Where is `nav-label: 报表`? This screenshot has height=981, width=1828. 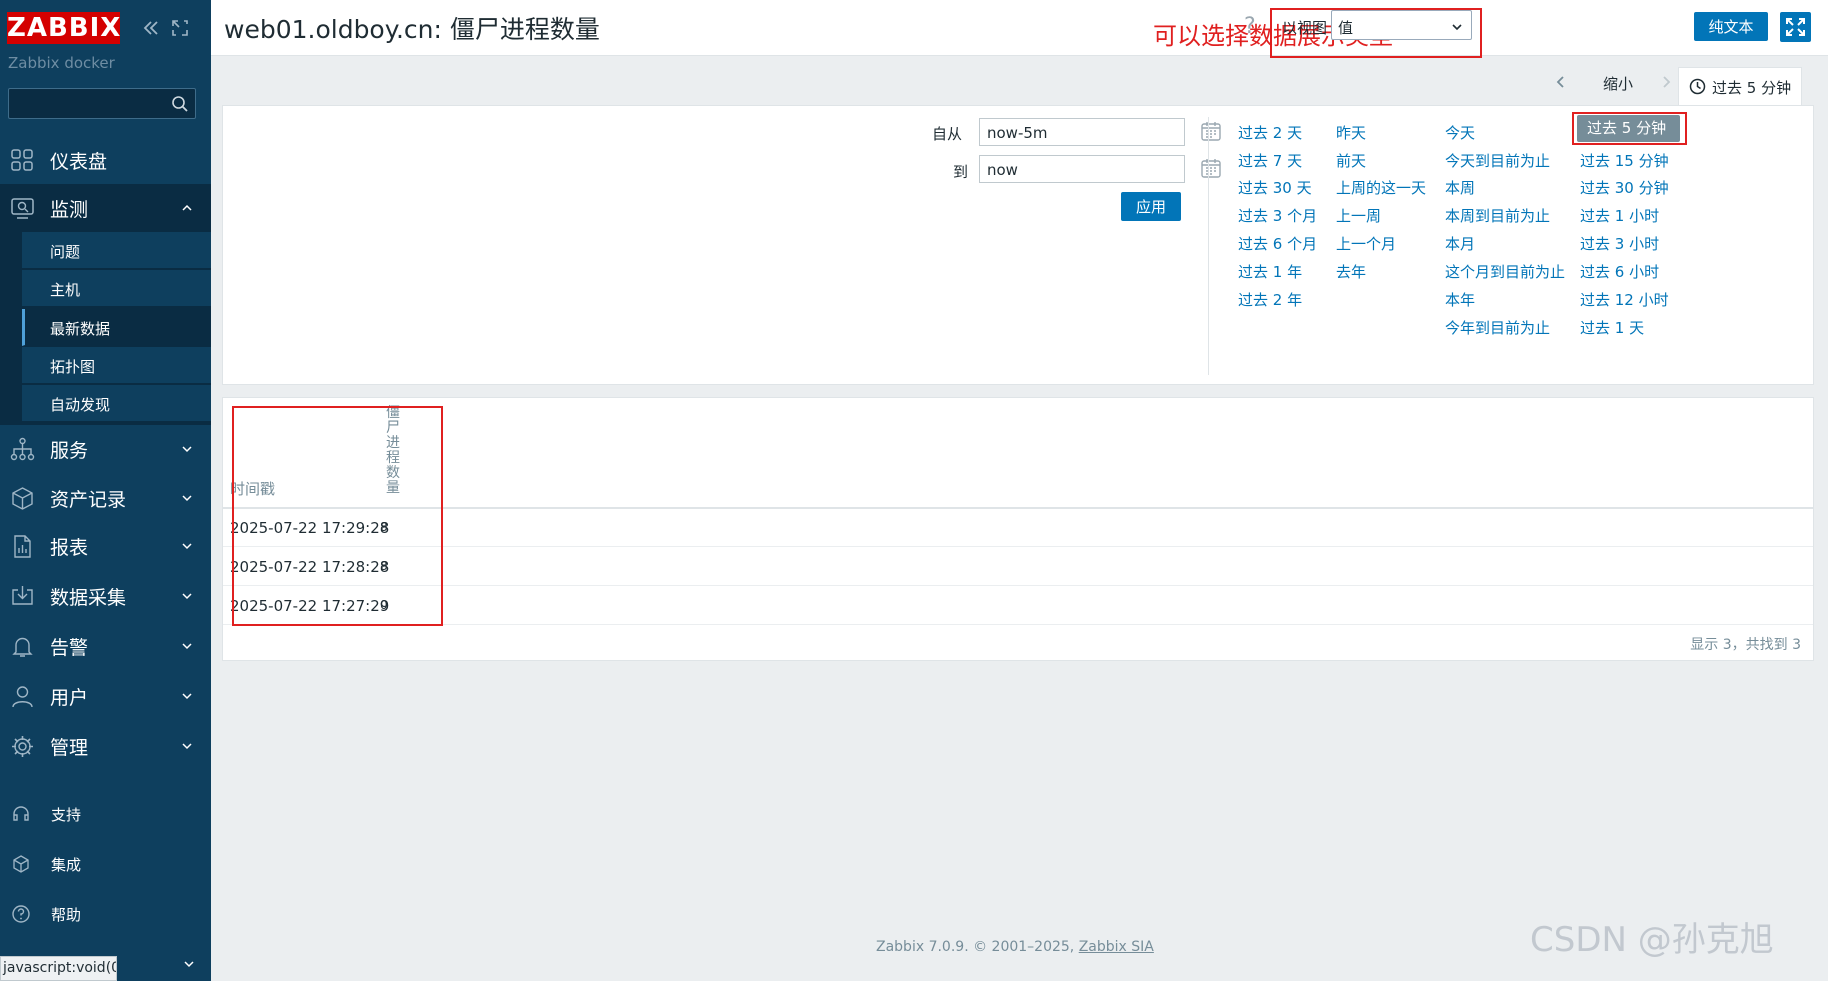
nav-label: 报表 is located at coordinates (69, 547).